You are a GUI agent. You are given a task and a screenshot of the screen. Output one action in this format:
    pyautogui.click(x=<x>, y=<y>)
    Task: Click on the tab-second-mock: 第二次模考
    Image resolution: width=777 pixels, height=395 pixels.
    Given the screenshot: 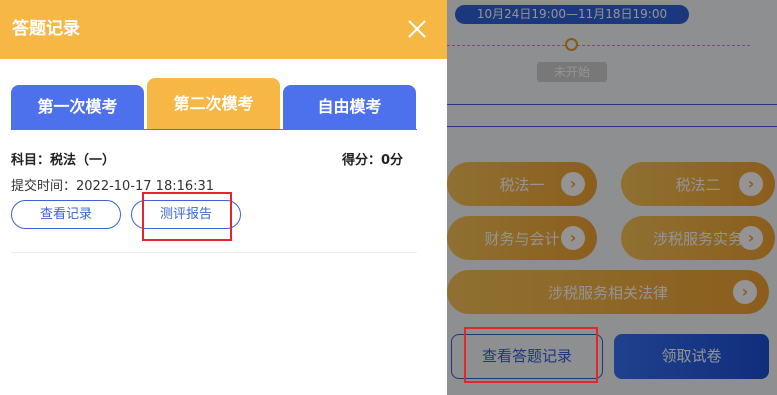 What is the action you would take?
    pyautogui.click(x=213, y=103)
    